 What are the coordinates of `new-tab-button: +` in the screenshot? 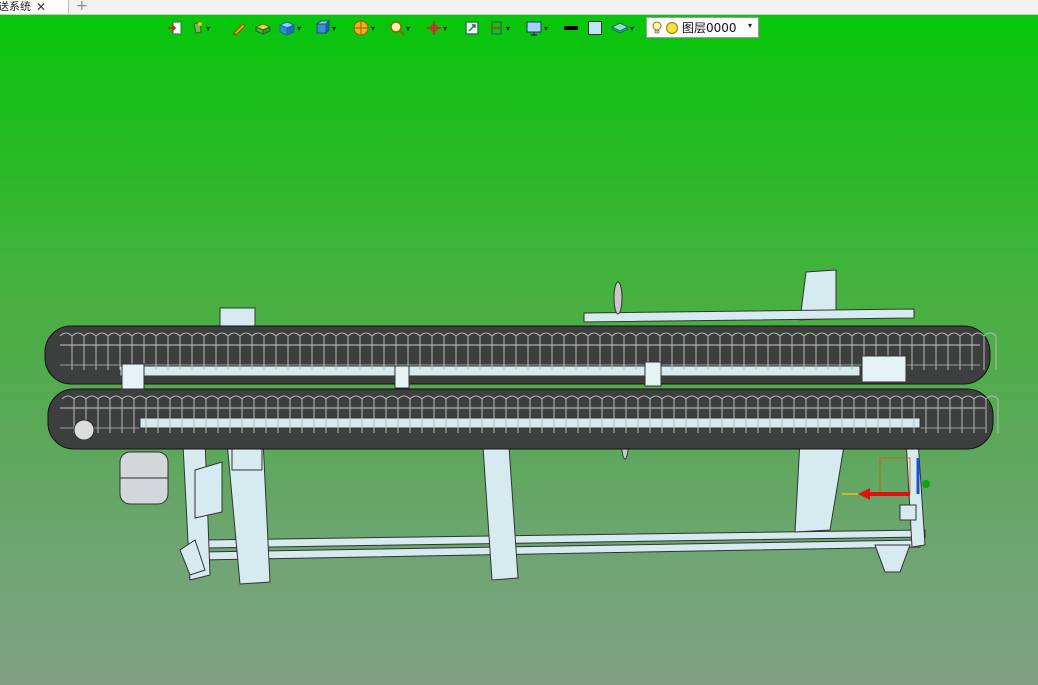 It's located at (82, 7).